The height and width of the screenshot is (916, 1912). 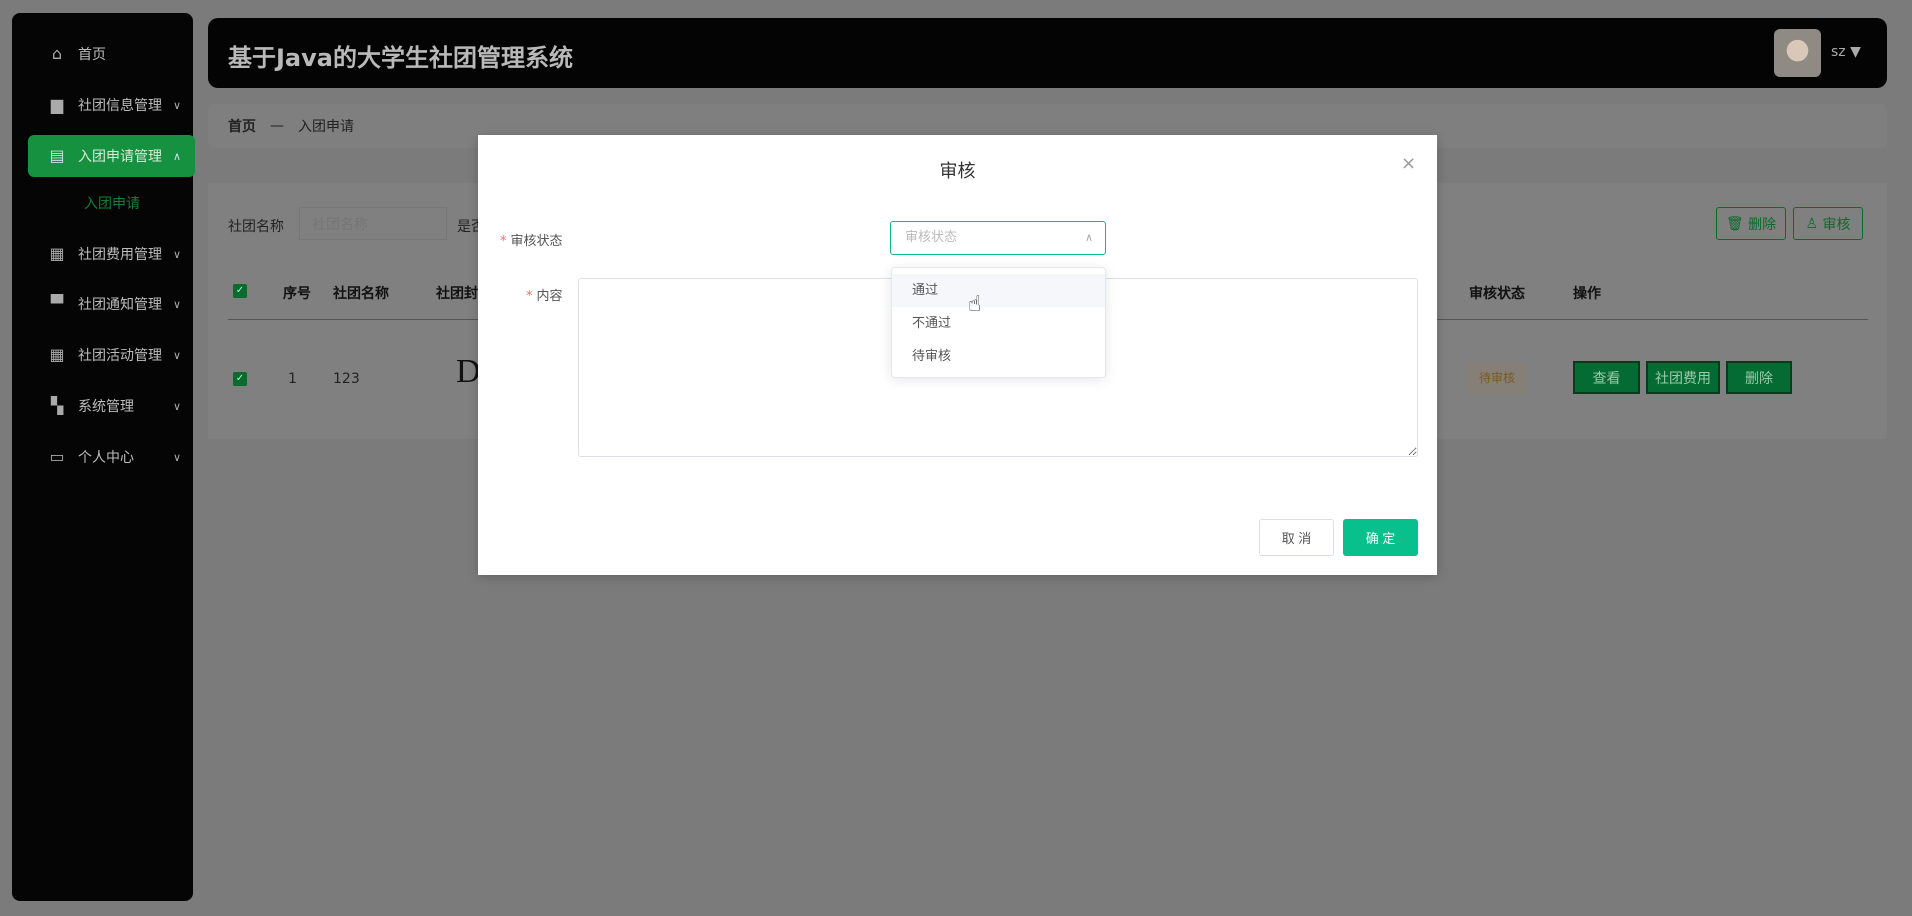 What do you see at coordinates (1088, 237) in the screenshot?
I see `chevron-up-icon: ∧` at bounding box center [1088, 237].